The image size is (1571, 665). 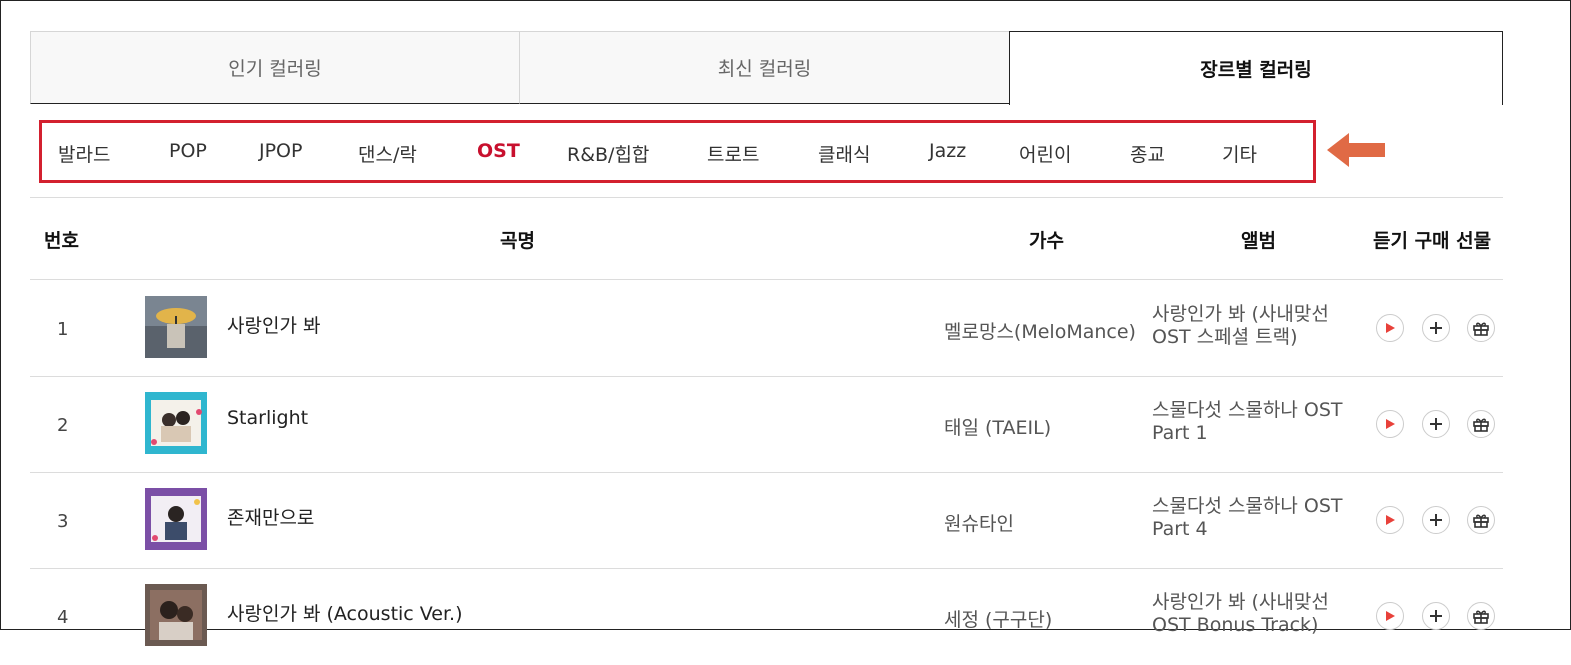 What do you see at coordinates (677, 151) in the screenshot?
I see `genre-highlight-box` at bounding box center [677, 151].